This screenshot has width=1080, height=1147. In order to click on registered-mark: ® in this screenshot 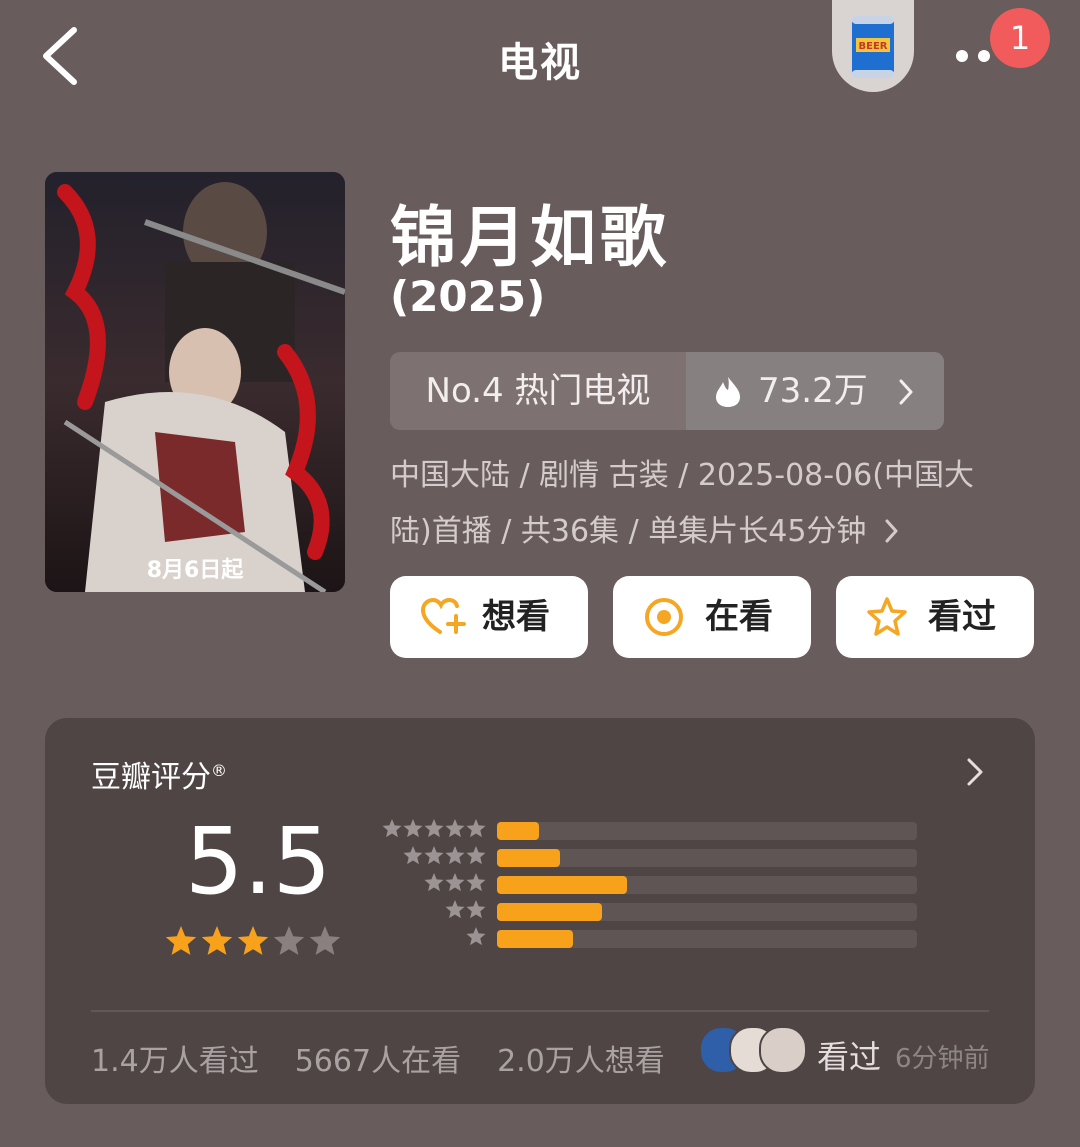, I will do `click(219, 770)`.